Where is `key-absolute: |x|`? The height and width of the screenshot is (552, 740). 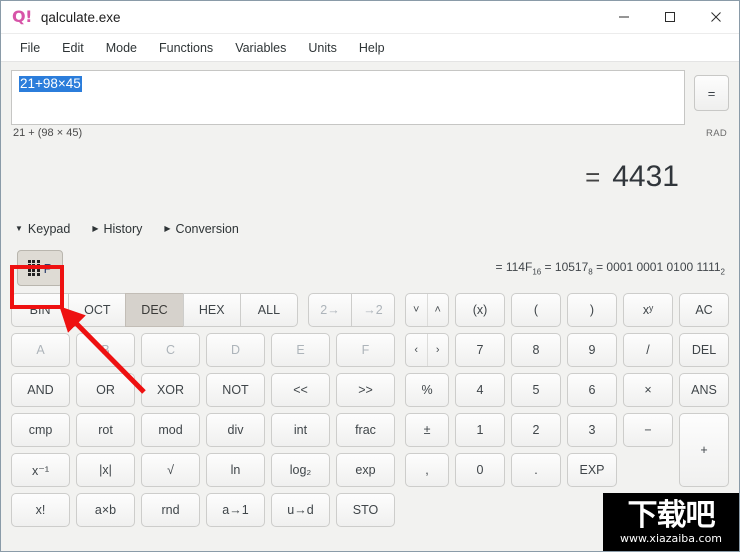 key-absolute: |x| is located at coordinates (105, 470).